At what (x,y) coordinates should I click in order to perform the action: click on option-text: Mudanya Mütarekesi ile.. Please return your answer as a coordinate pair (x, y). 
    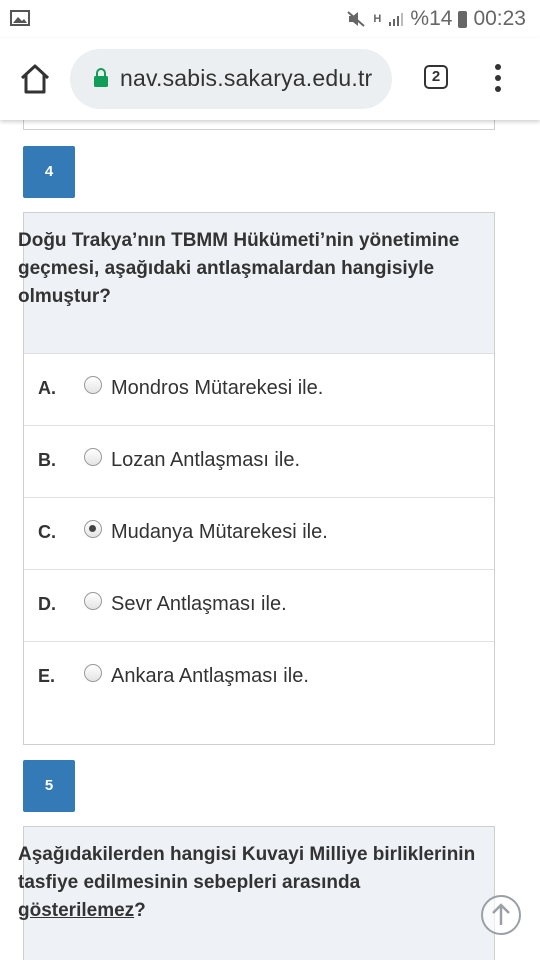
    Looking at the image, I should click on (219, 532).